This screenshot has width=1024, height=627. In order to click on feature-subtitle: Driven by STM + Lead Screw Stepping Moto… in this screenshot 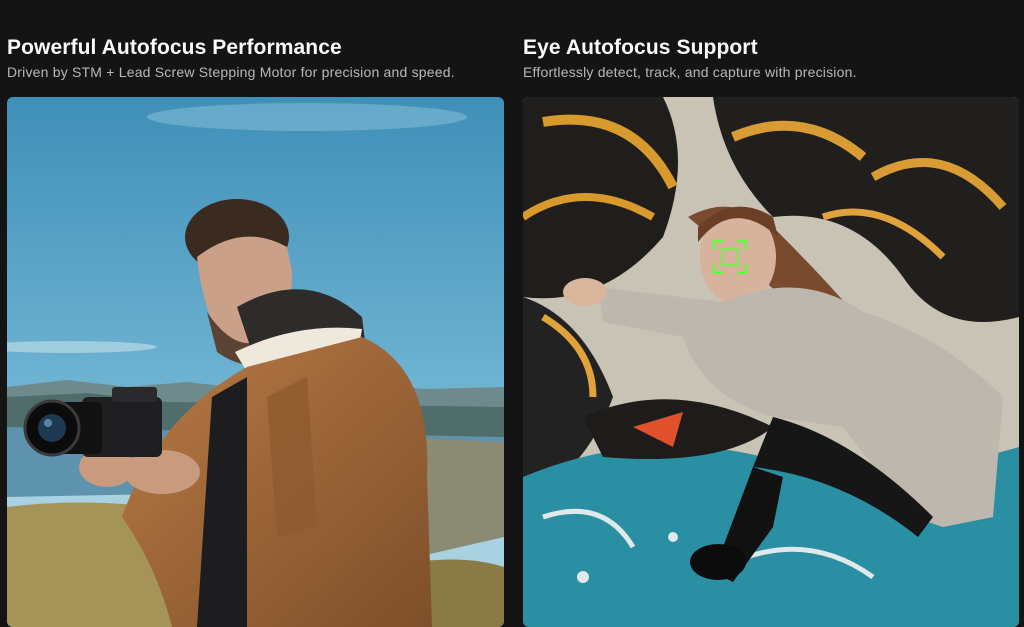, I will do `click(231, 72)`.